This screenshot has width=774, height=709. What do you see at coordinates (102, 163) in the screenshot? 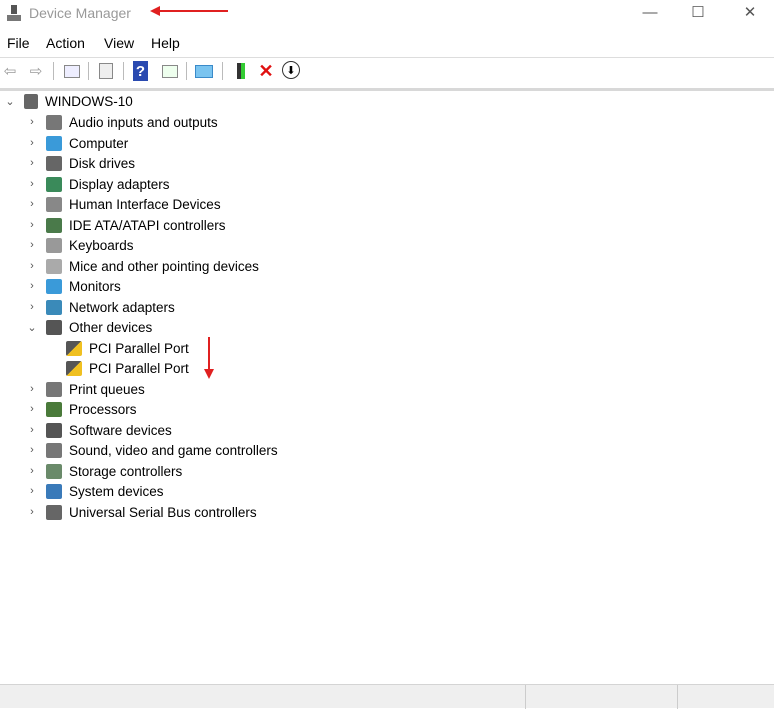
I see `category-label: Disk drives` at bounding box center [102, 163].